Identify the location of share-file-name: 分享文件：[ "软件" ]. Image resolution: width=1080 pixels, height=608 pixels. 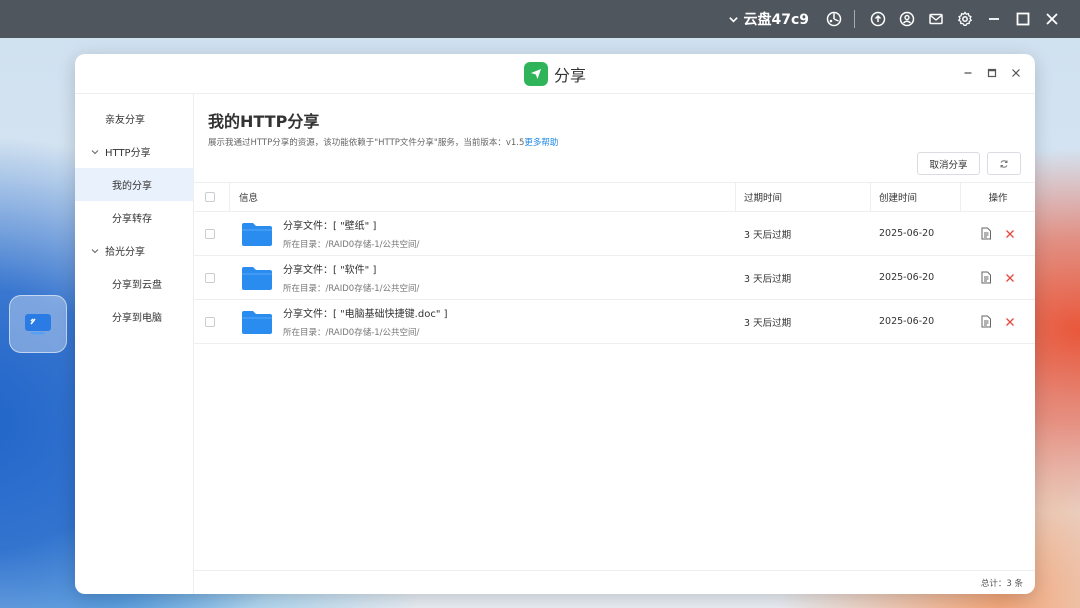
(330, 270).